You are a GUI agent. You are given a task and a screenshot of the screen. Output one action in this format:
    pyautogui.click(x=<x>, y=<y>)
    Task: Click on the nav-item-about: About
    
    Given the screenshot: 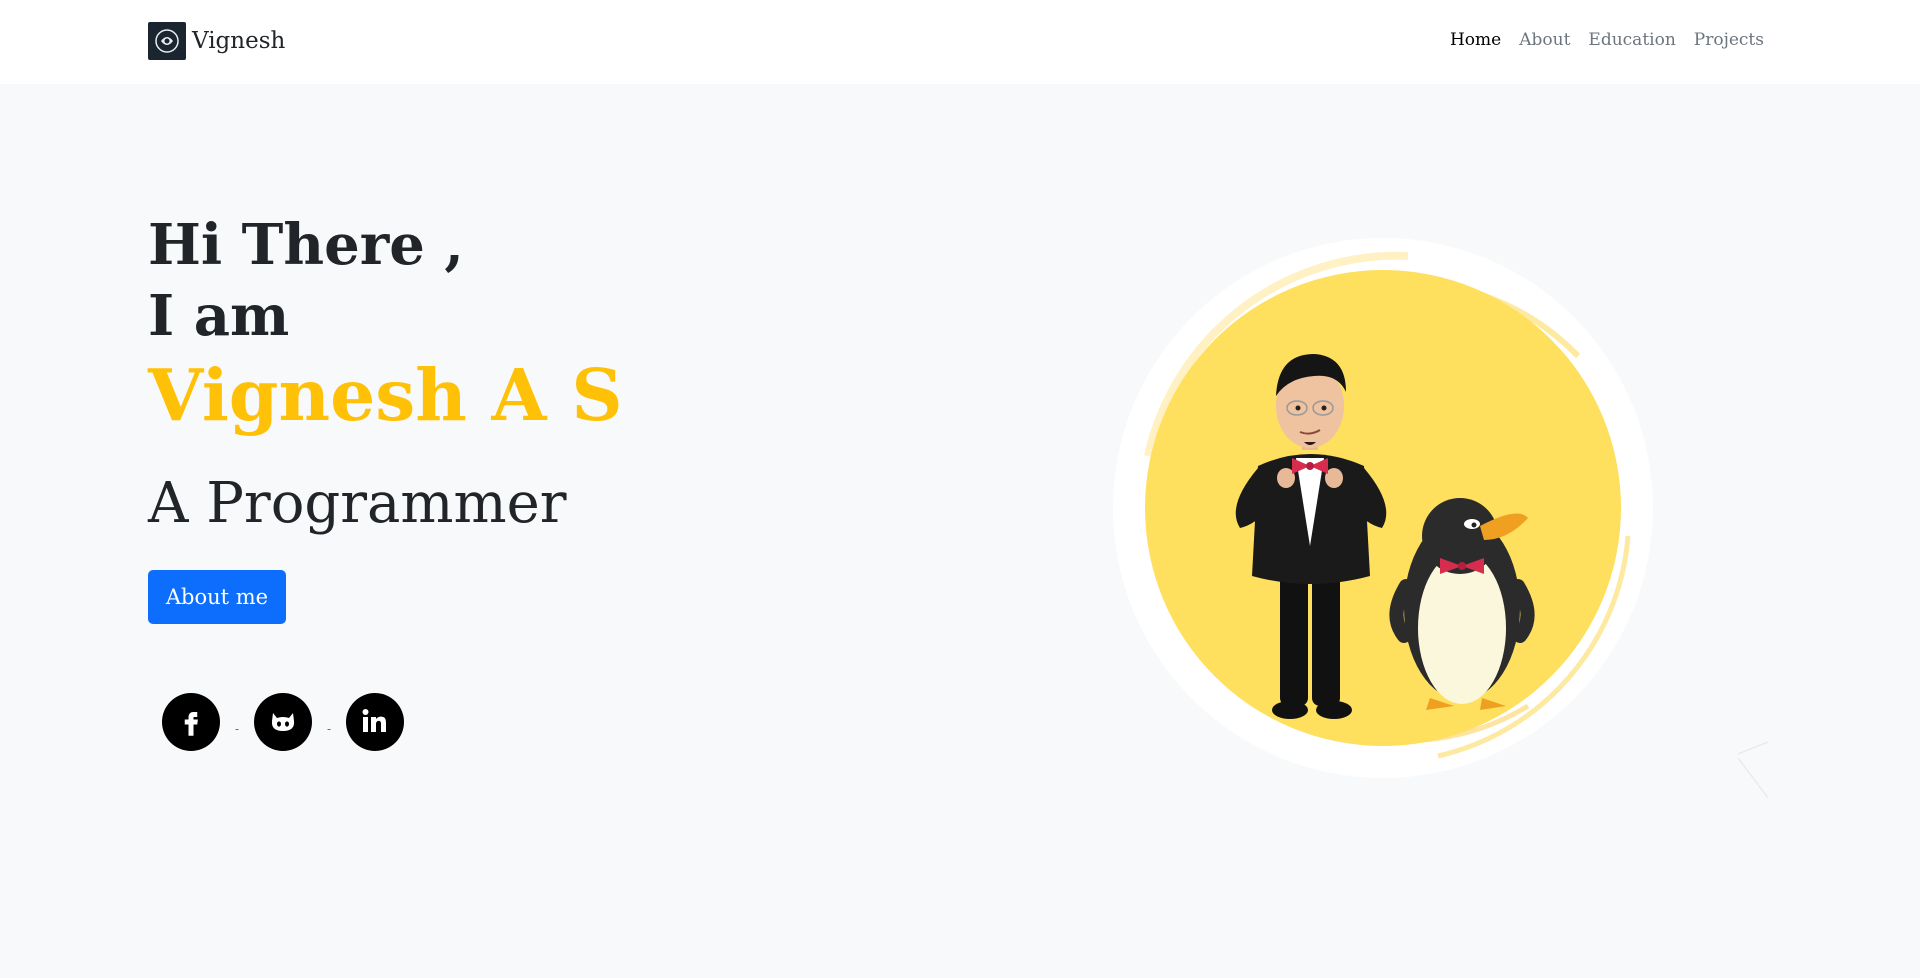 What is the action you would take?
    pyautogui.click(x=1544, y=40)
    